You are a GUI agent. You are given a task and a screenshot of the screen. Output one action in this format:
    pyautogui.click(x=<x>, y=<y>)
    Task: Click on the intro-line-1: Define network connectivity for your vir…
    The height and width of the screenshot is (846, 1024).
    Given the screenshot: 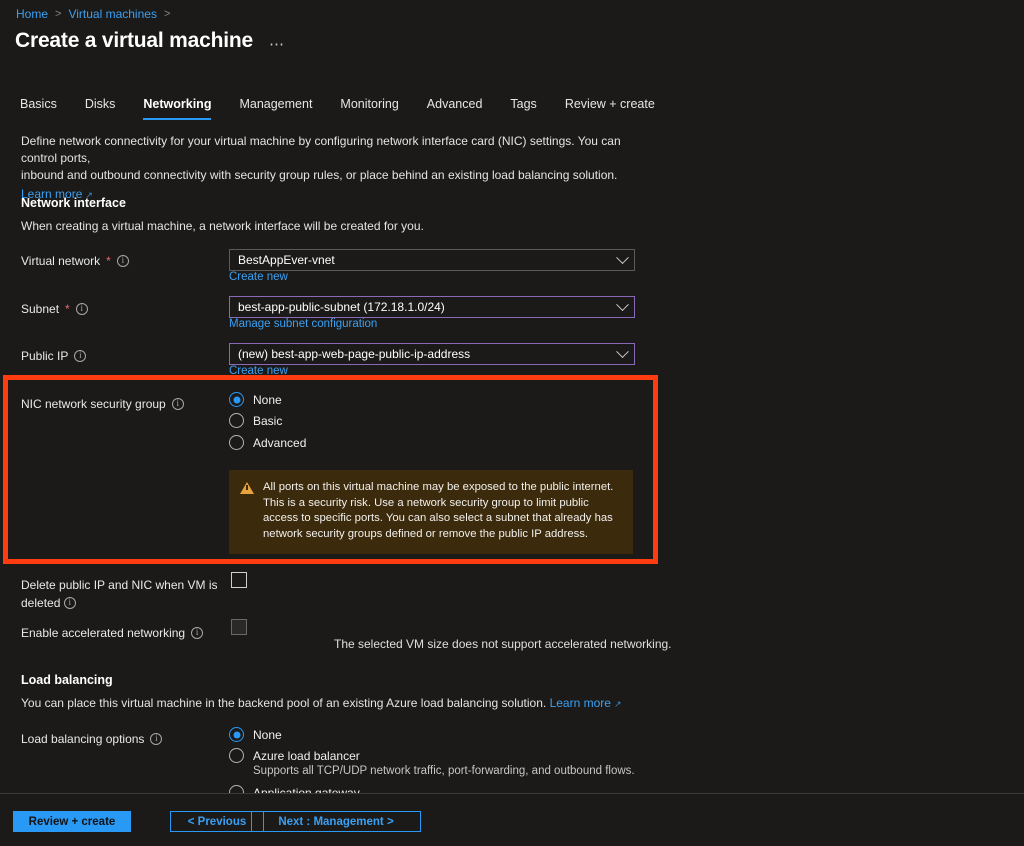 What is the action you would take?
    pyautogui.click(x=321, y=149)
    